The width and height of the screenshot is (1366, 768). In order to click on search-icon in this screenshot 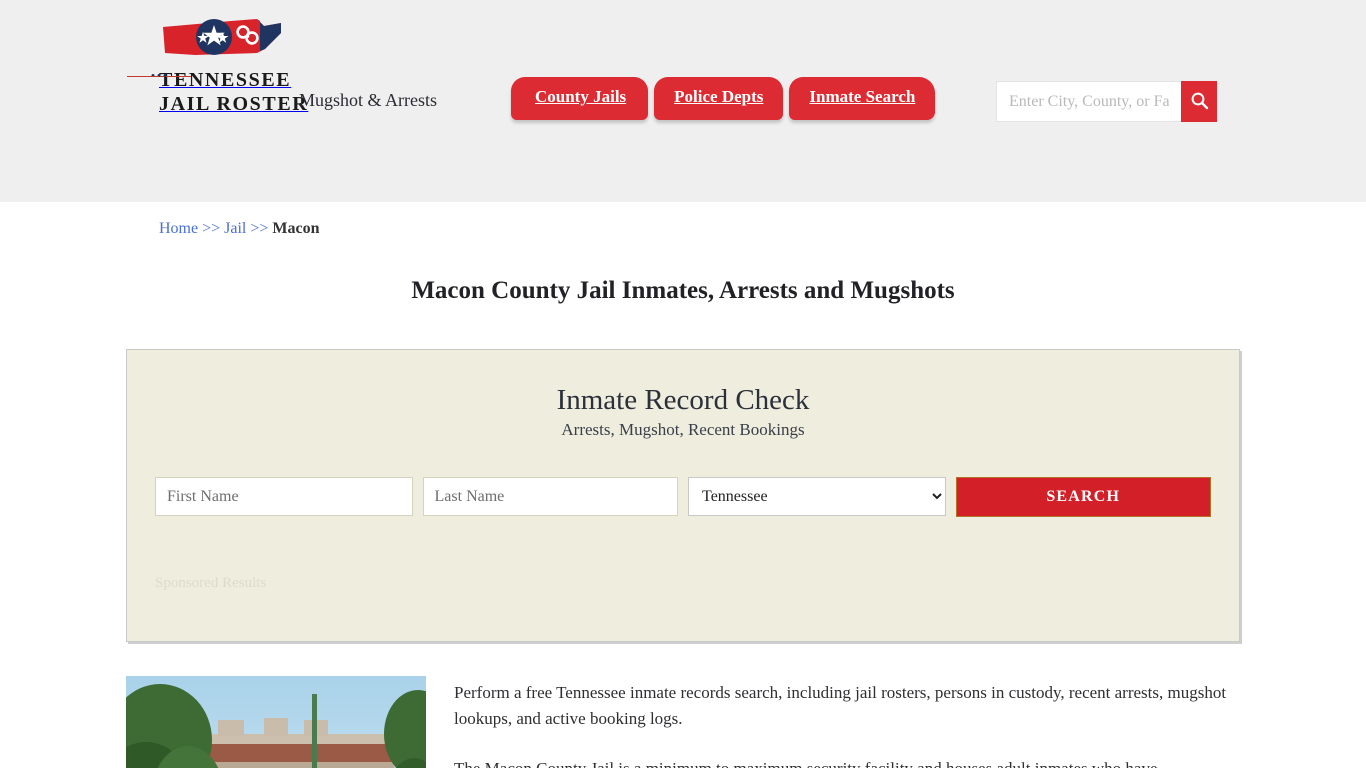, I will do `click(1199, 102)`.